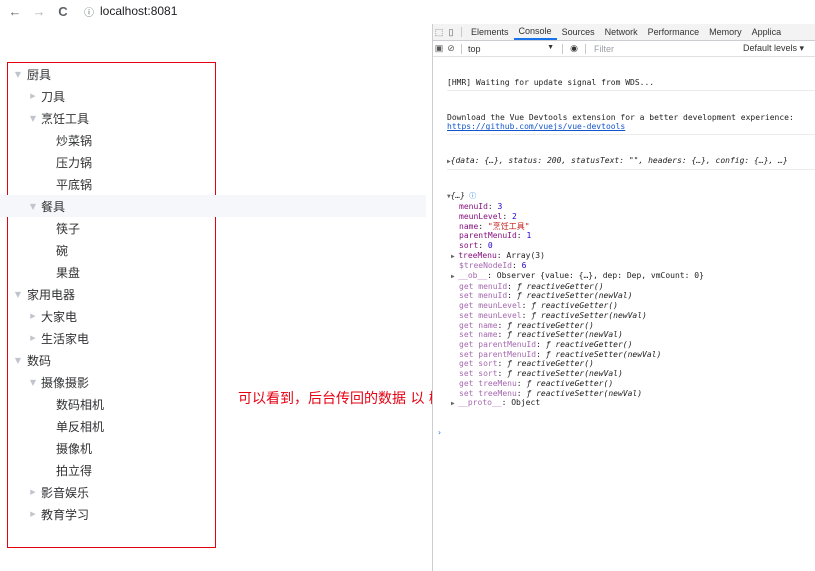 The height and width of the screenshot is (571, 815). Describe the element at coordinates (213, 250) in the screenshot. I see `tree-node: 碗` at that location.